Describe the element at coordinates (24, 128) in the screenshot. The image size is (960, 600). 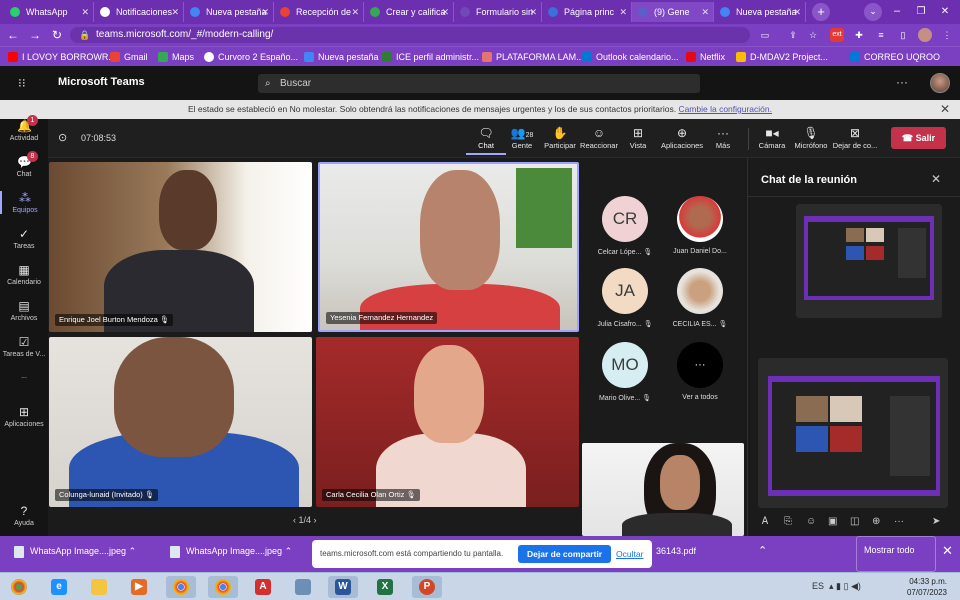
I see `rail-item-activity: 🔔 1 Actividad` at that location.